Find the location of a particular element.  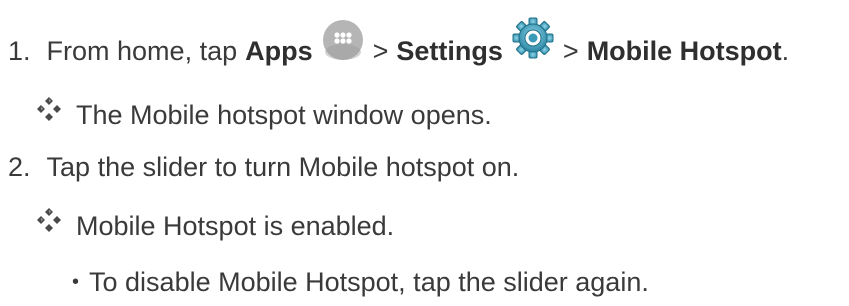

settings-gear-icon is located at coordinates (533, 38).